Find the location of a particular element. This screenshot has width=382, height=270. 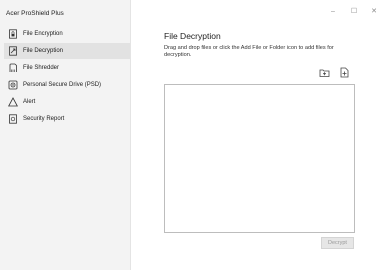

page-title: File Decryption is located at coordinates (192, 36).